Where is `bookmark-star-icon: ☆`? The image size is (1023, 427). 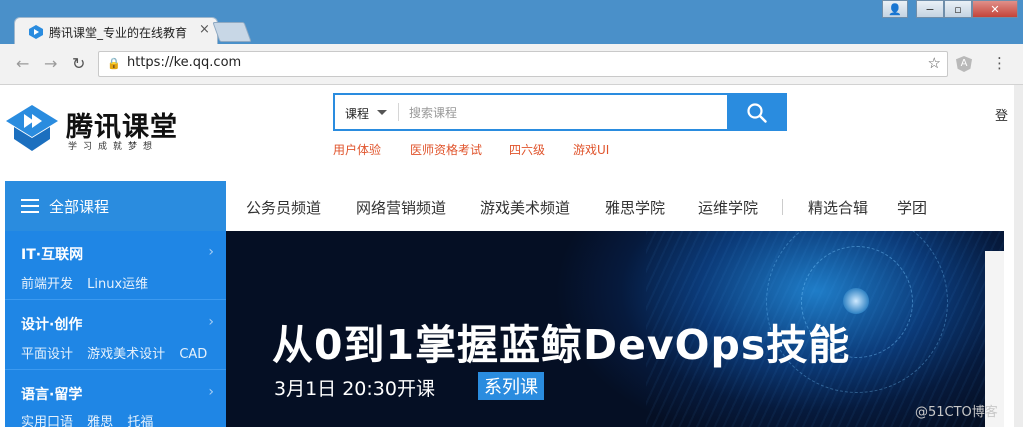 bookmark-star-icon: ☆ is located at coordinates (934, 63).